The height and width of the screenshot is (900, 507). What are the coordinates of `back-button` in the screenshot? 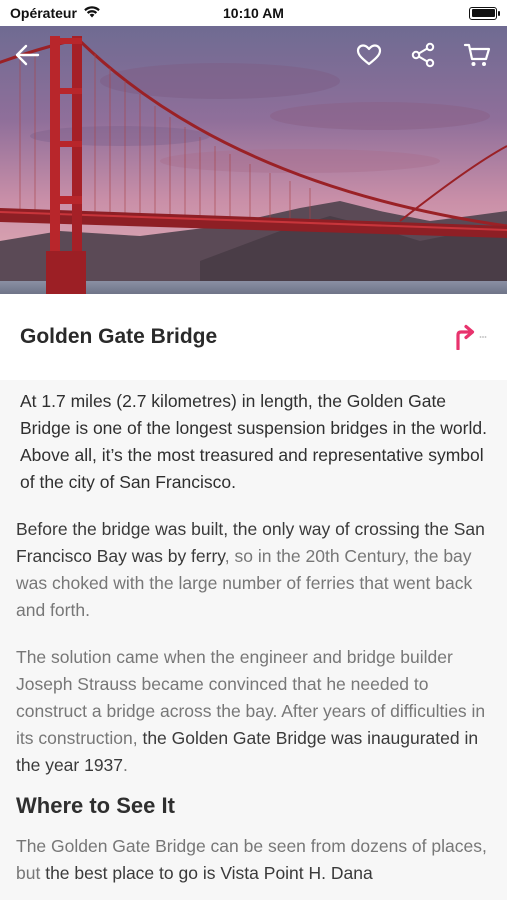 It's located at (27, 55).